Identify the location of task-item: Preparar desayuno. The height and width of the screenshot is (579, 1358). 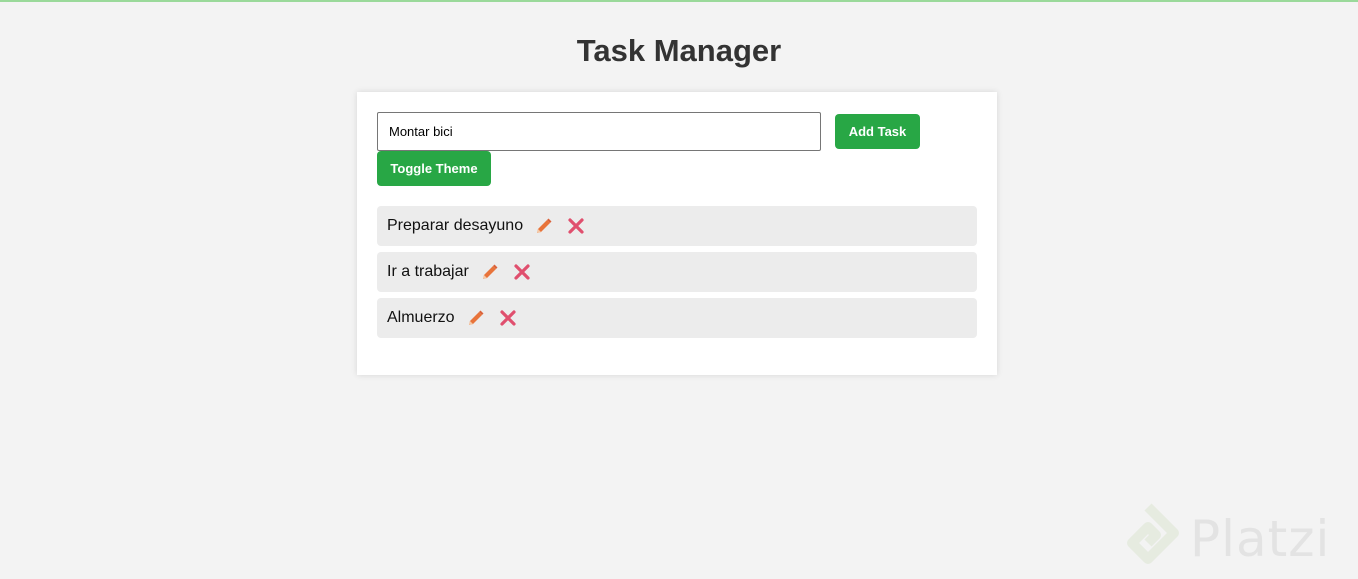
(677, 226).